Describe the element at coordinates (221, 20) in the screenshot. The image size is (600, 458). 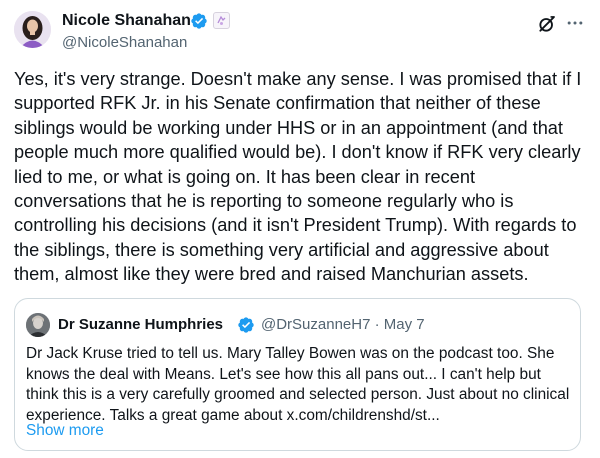
I see `affiliate-badge-icon` at that location.